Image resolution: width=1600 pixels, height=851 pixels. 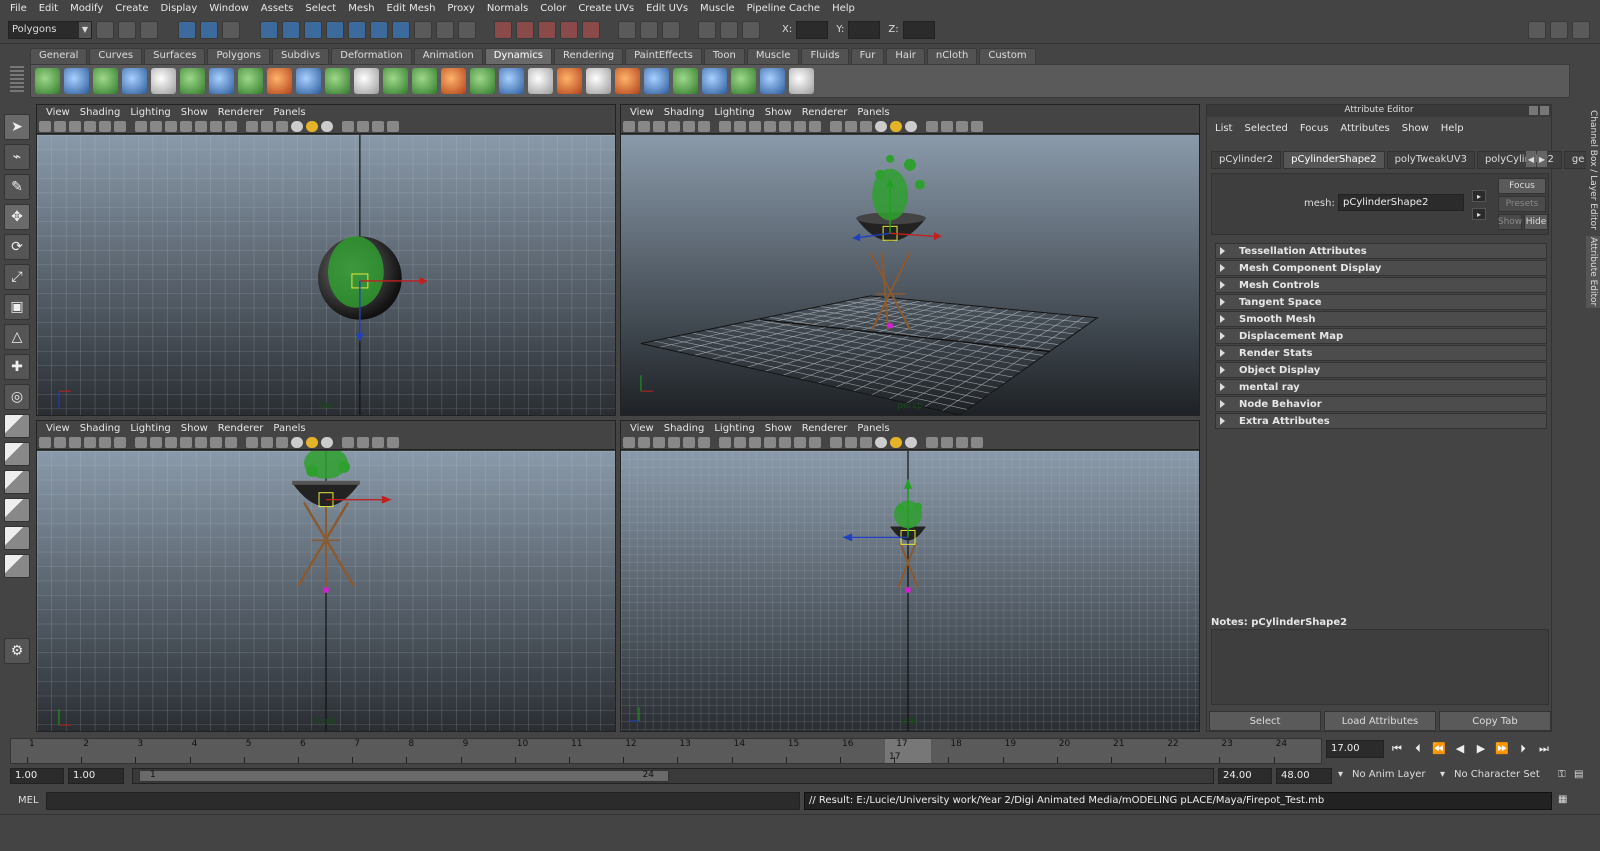 I want to click on shelf-tab-toon: Toon, so click(x=724, y=56).